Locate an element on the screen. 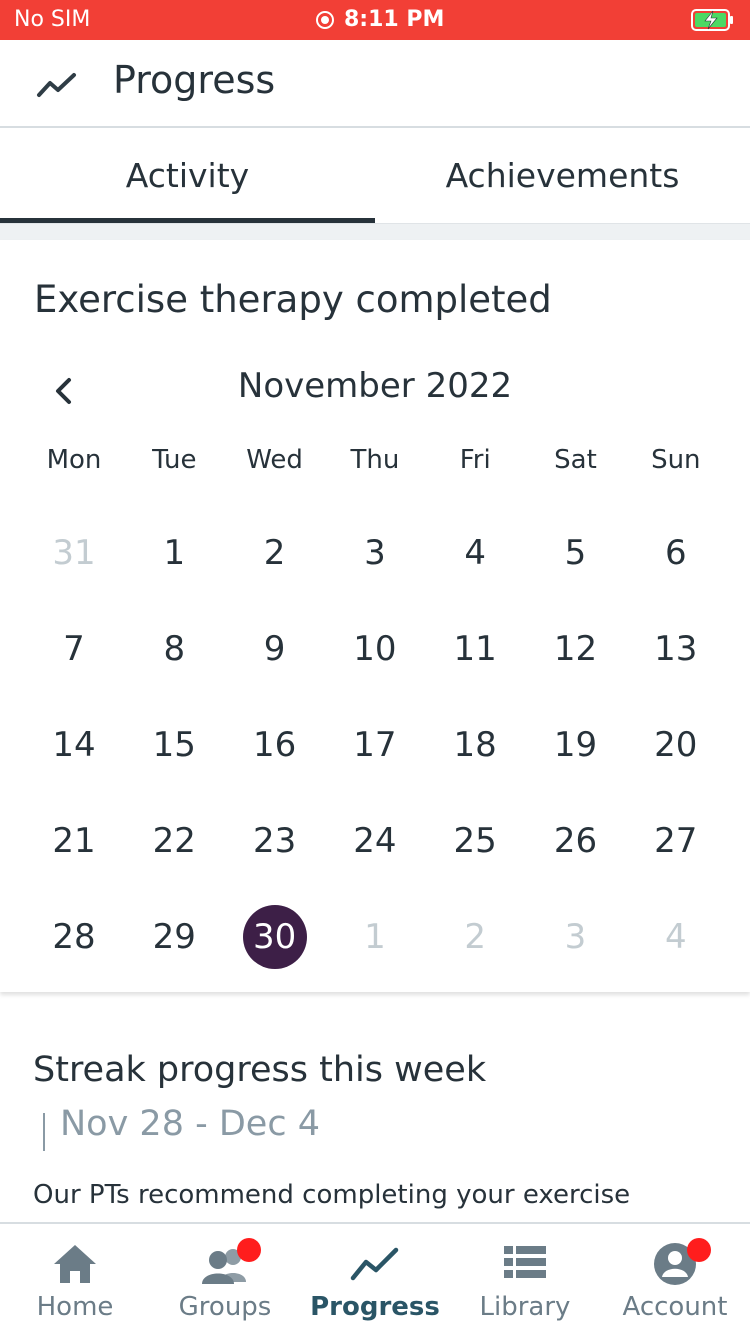 Image resolution: width=750 pixels, height=1334 pixels. day-number: 7 is located at coordinates (74, 649).